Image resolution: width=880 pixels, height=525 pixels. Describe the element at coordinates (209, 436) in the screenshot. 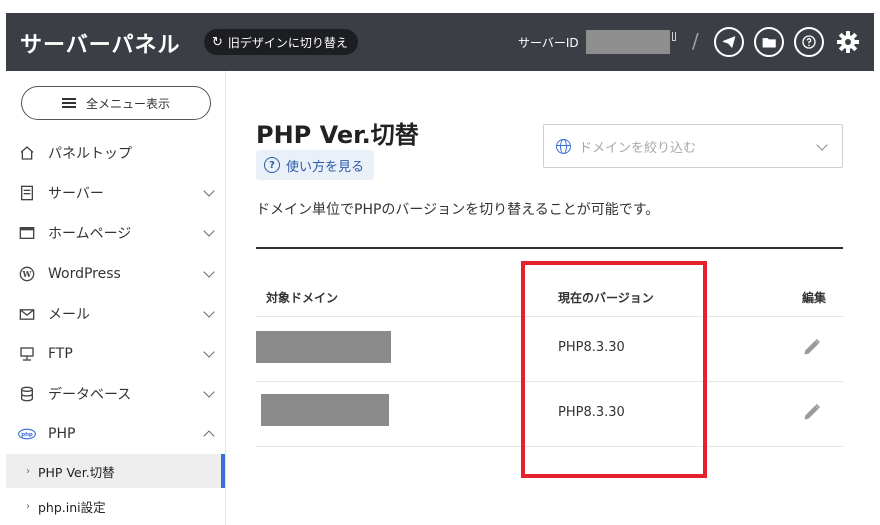

I see `chevron-up-icon` at that location.